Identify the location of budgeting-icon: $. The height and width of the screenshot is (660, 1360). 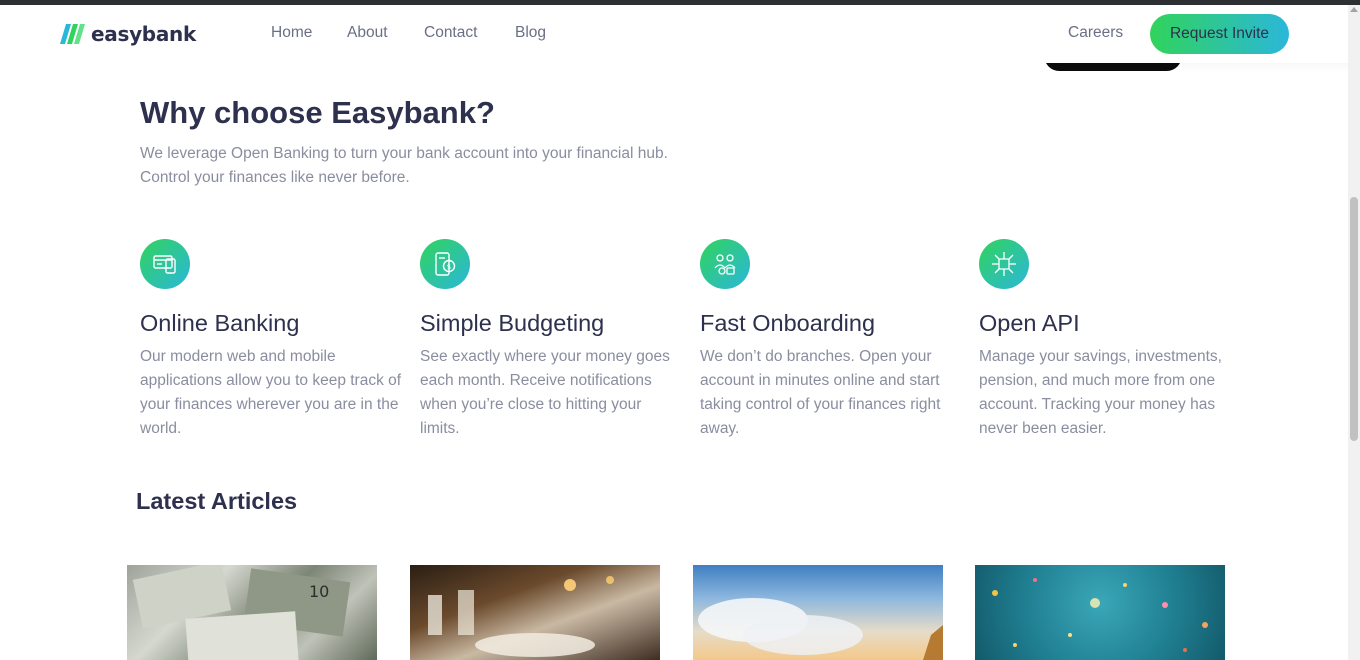
(445, 264).